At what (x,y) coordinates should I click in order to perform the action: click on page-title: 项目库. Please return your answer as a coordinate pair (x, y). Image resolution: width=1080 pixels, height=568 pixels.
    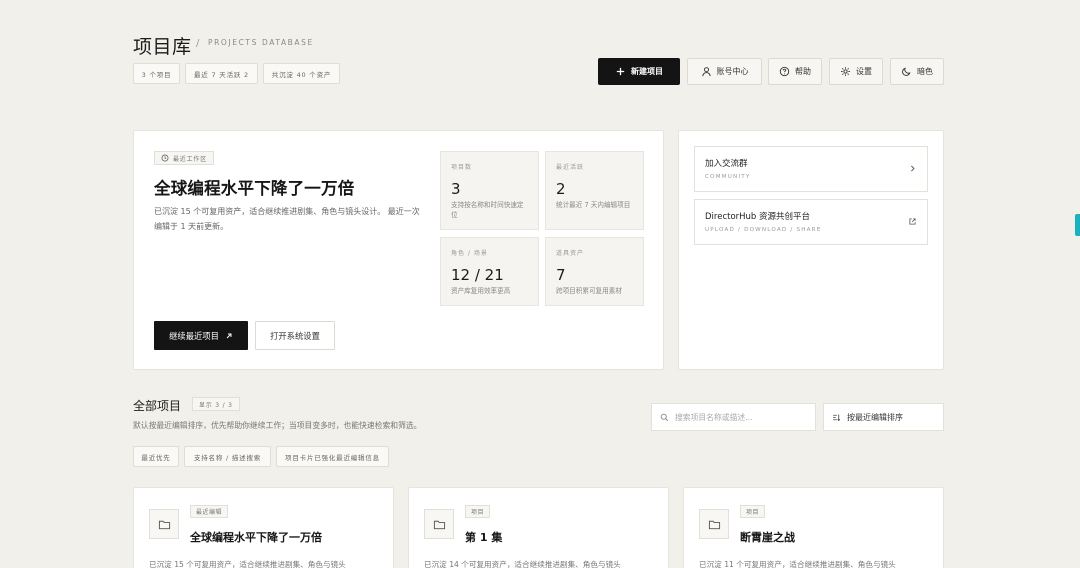
    Looking at the image, I should click on (162, 47).